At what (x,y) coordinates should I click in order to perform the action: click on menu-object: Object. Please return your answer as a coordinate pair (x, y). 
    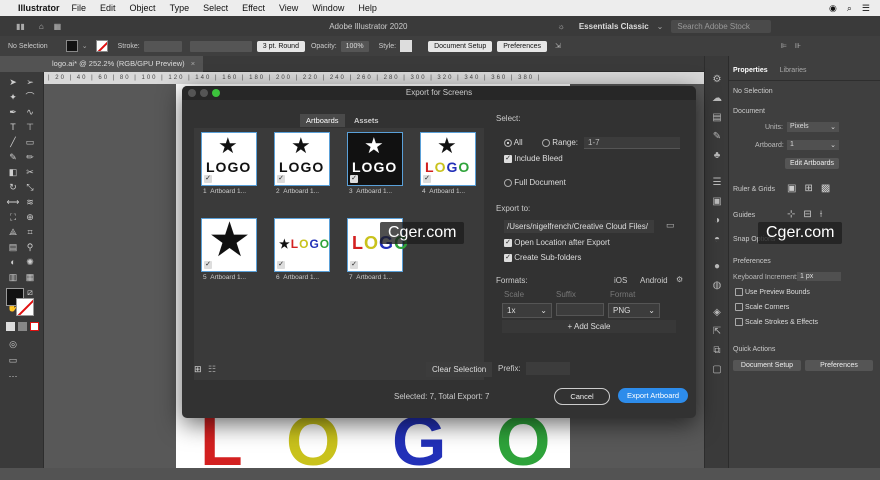
    Looking at the image, I should click on (143, 8).